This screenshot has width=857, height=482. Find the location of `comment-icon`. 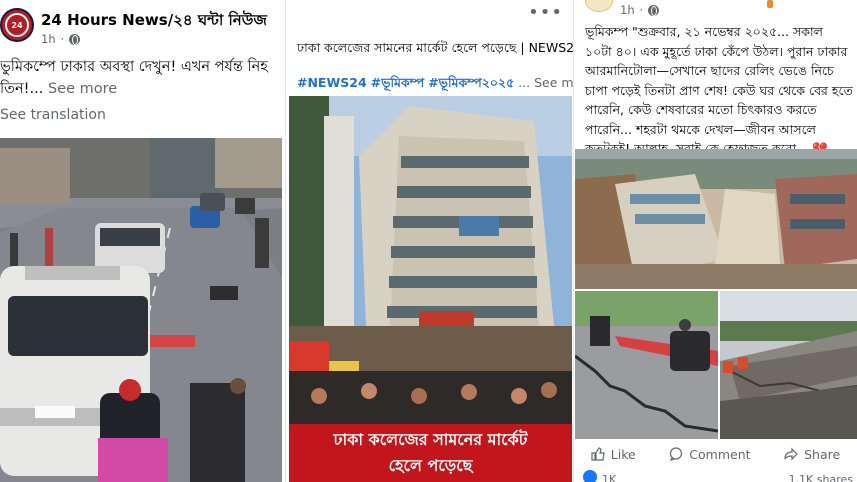

comment-icon is located at coordinates (676, 454).